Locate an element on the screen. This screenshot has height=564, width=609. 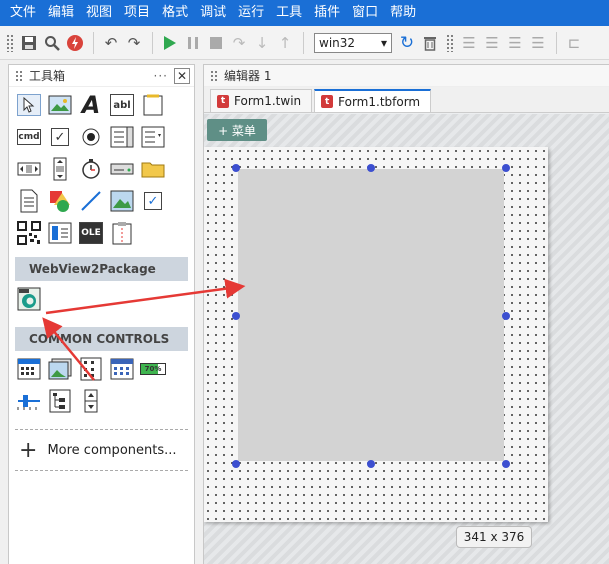
stop-build-icon is located at coordinates (75, 43).